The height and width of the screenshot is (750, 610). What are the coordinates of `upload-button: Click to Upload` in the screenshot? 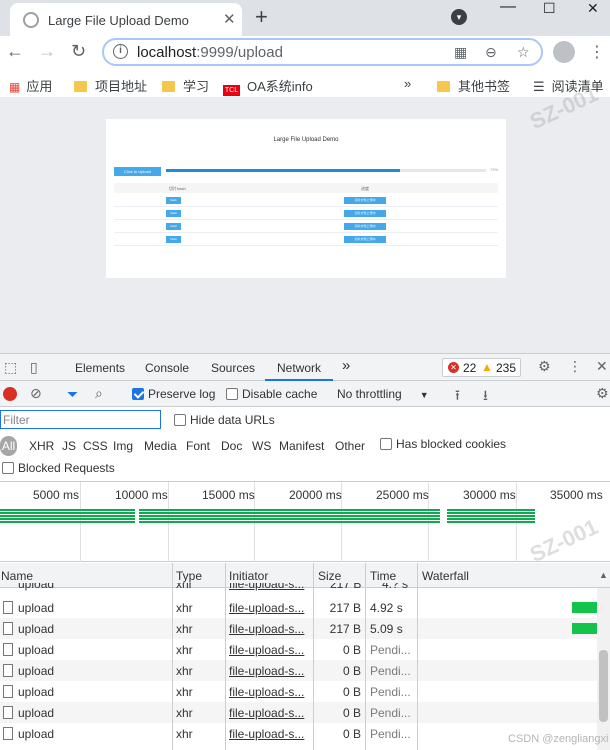 It's located at (137, 171).